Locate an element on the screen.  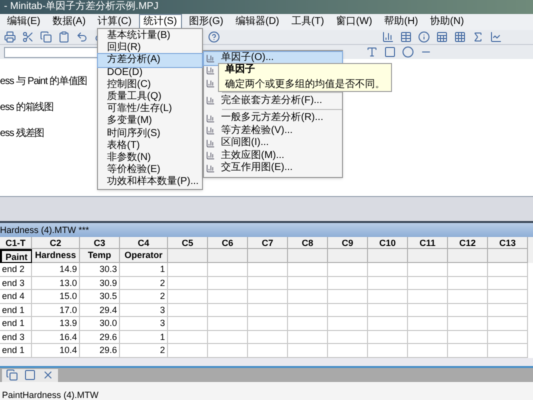
tooltip-title: 单因子 is located at coordinates (240, 70).